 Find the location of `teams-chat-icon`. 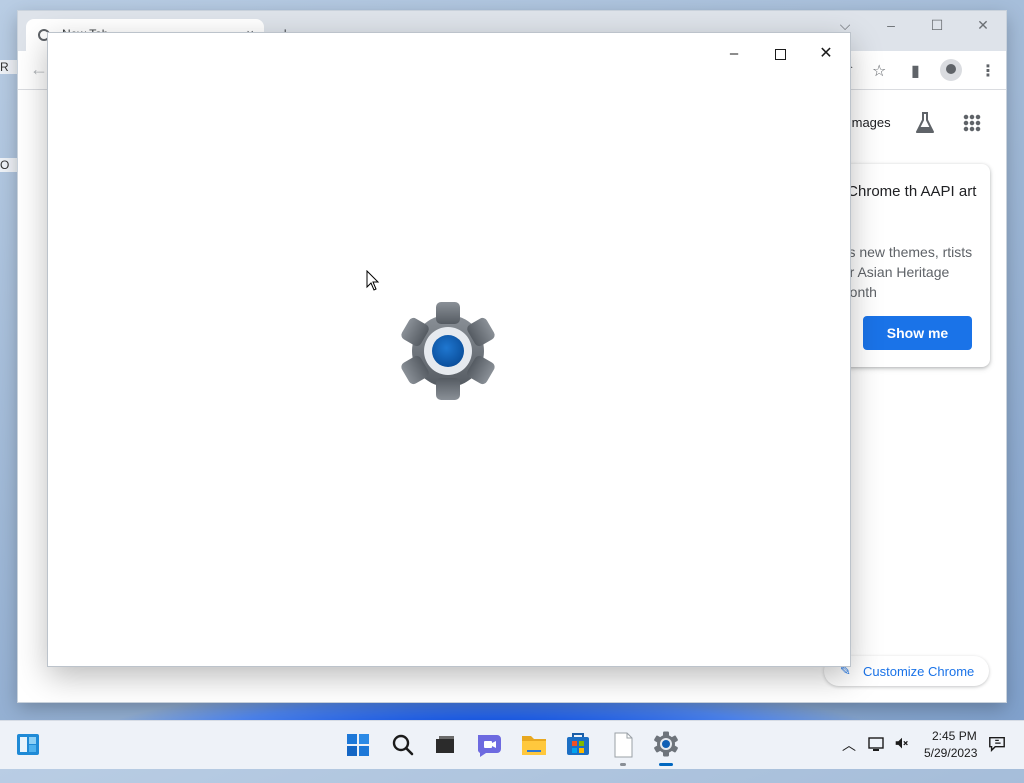

teams-chat-icon is located at coordinates (489, 746).